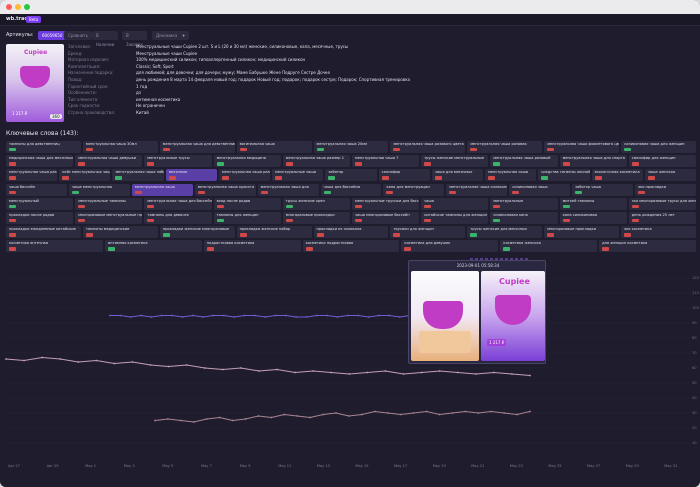  Describe the element at coordinates (99, 189) in the screenshot. I see `keyword-chip: чаша менструальная` at that location.